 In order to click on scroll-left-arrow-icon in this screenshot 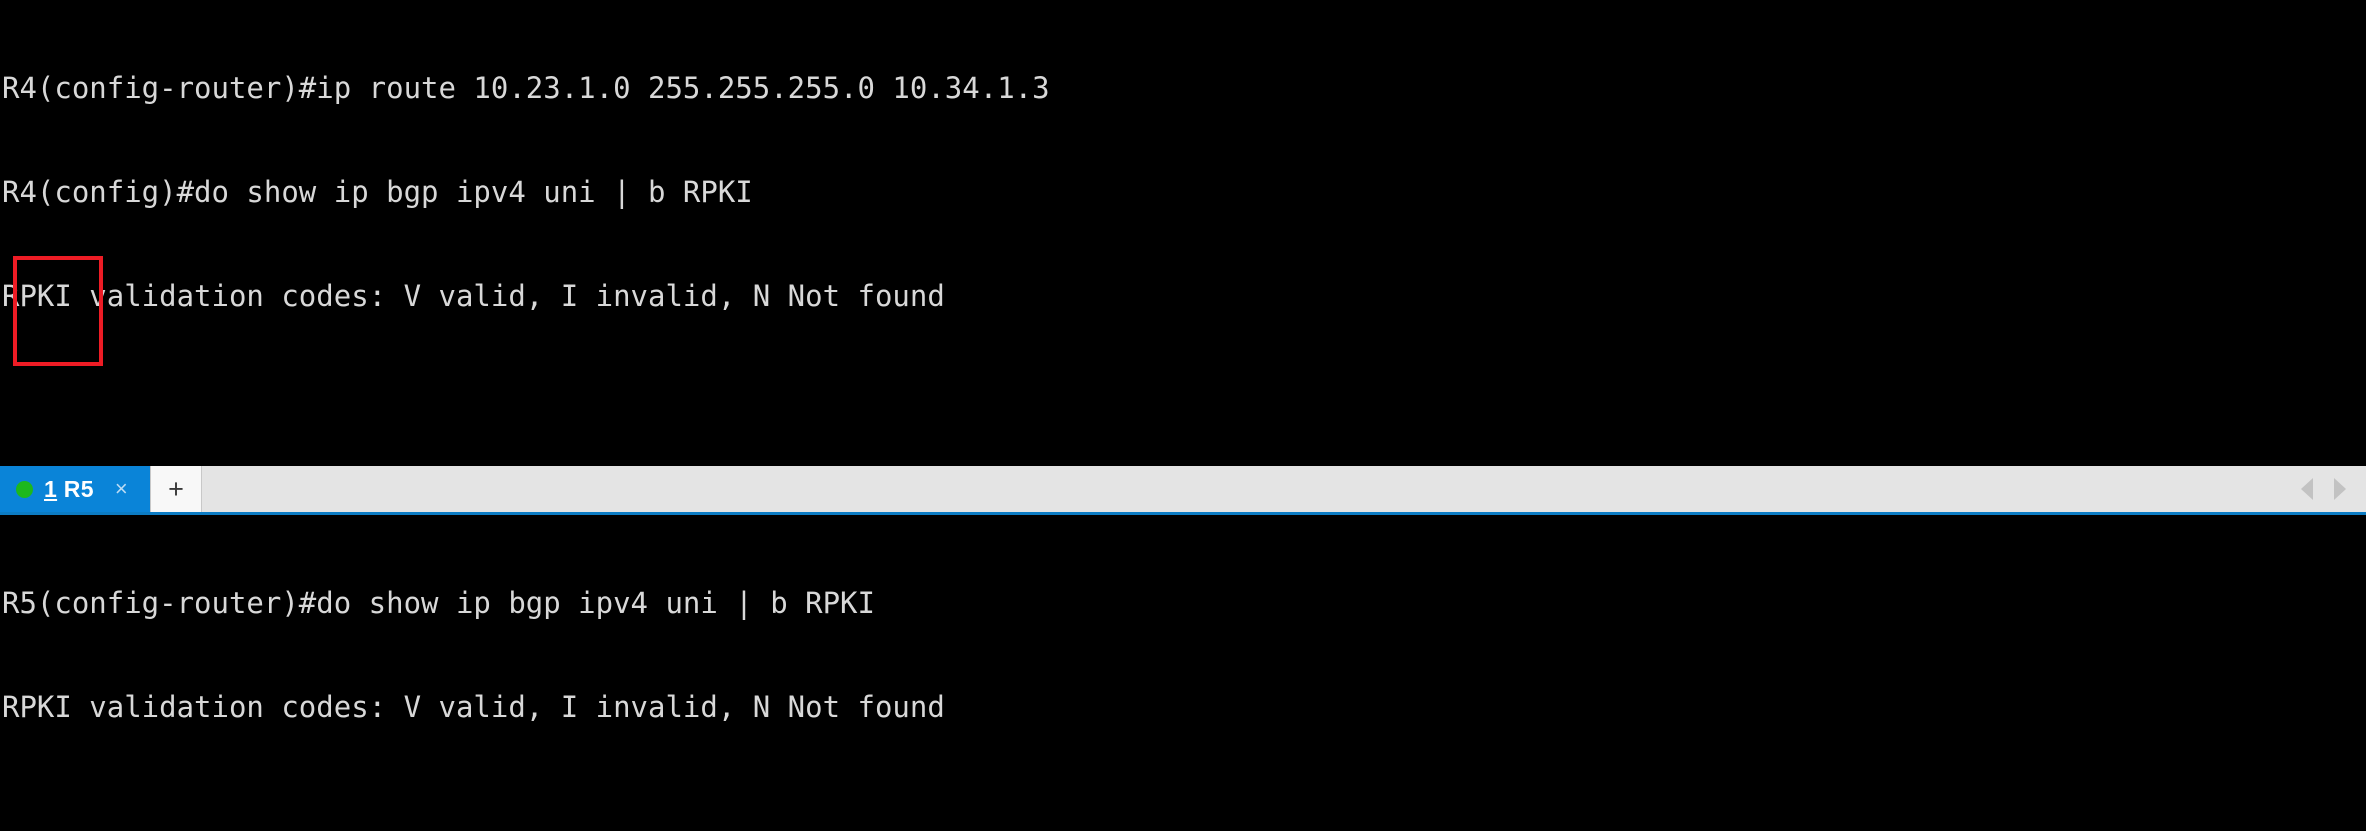, I will do `click(2307, 489)`.